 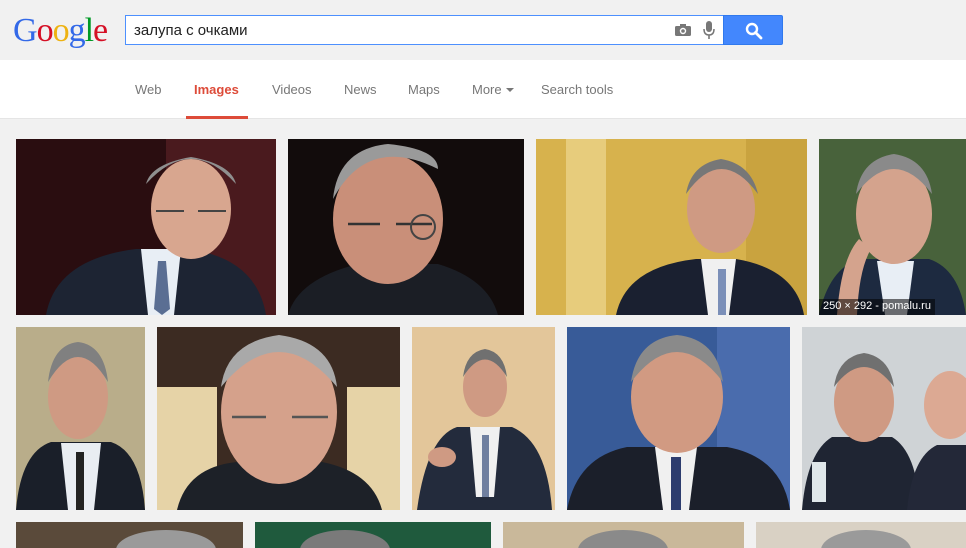 I want to click on search-button, so click(x=753, y=30).